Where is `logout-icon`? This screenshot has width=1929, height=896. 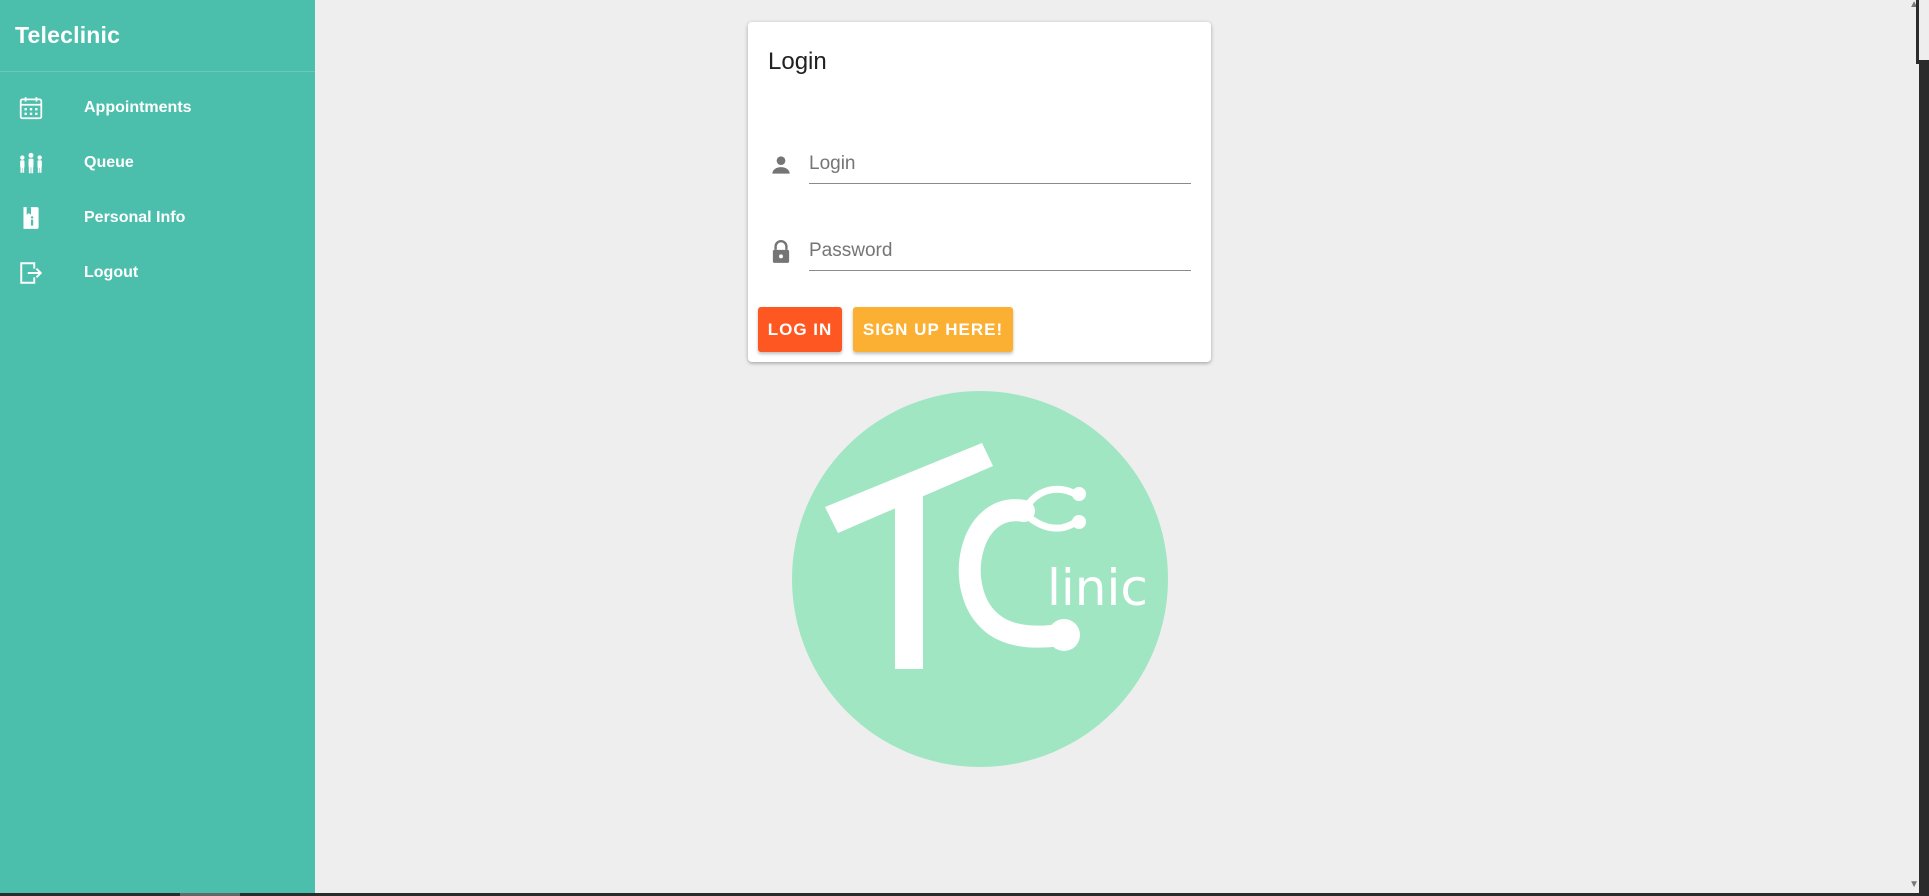
logout-icon is located at coordinates (42, 273).